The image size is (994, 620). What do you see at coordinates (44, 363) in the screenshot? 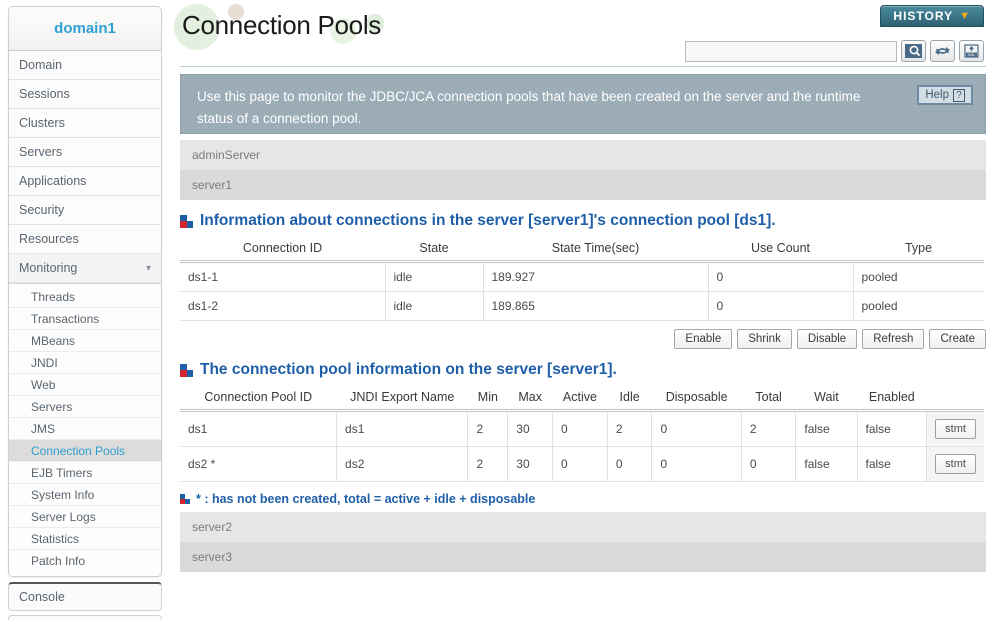
I see `sidebar-subitem-label: JNDI` at bounding box center [44, 363].